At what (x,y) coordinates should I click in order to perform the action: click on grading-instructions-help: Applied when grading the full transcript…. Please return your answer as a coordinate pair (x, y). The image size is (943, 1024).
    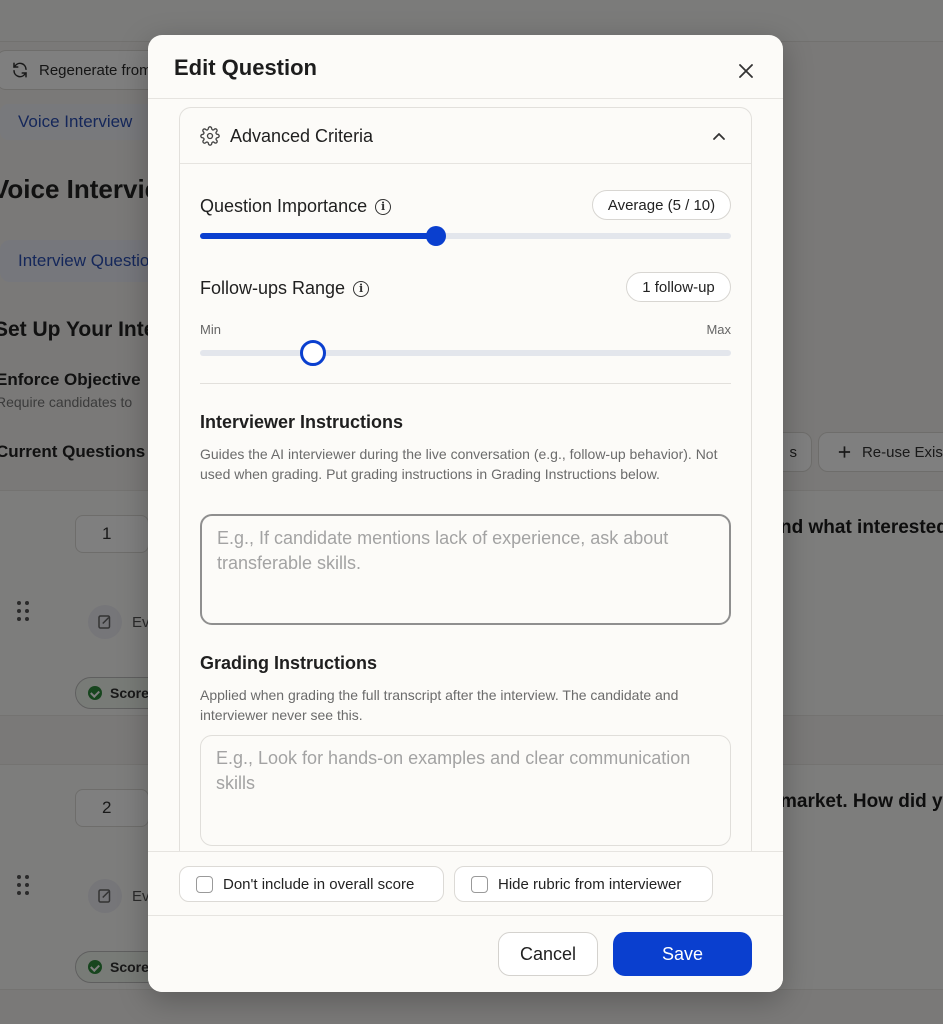
    Looking at the image, I should click on (439, 705).